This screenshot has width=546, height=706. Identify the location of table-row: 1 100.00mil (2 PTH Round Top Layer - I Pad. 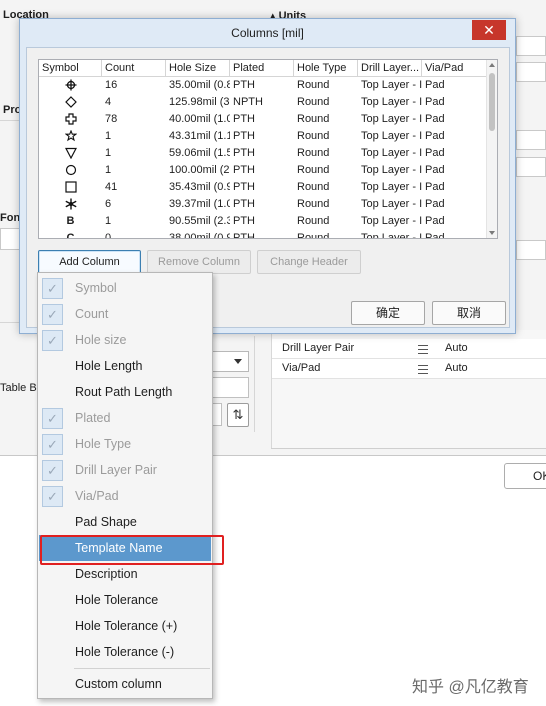
(263, 170).